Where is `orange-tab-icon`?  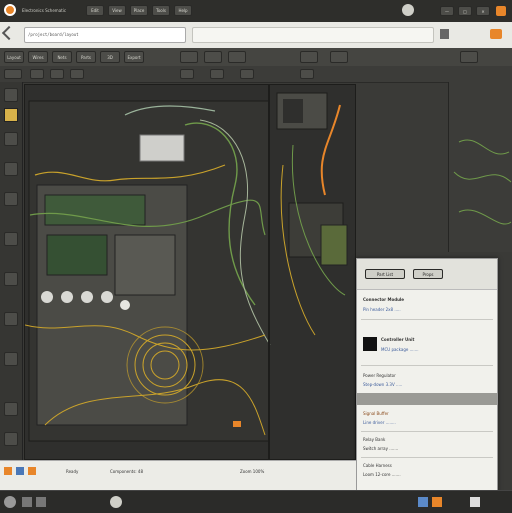
orange-tab-icon is located at coordinates (496, 34).